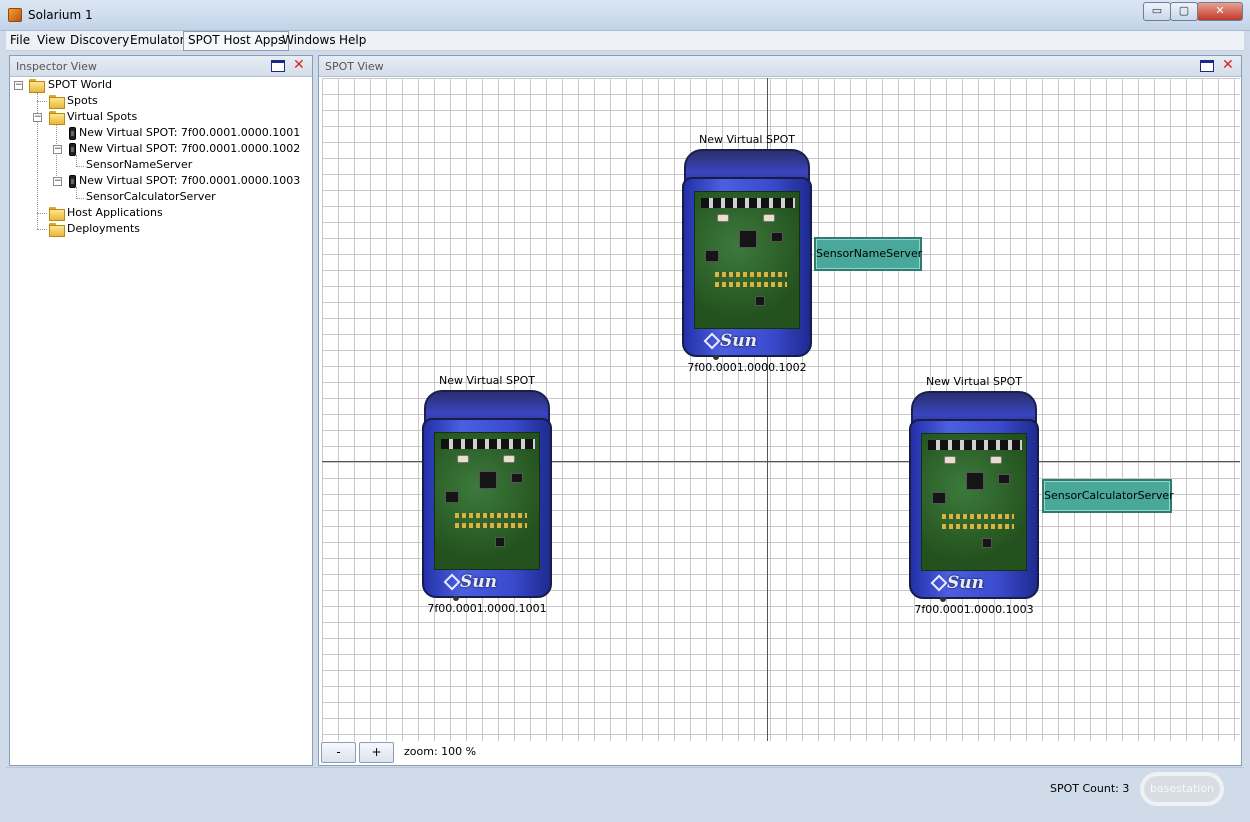 This screenshot has width=1250, height=822. What do you see at coordinates (1090, 788) in the screenshot?
I see `spot-count: SPOT Count: 3` at bounding box center [1090, 788].